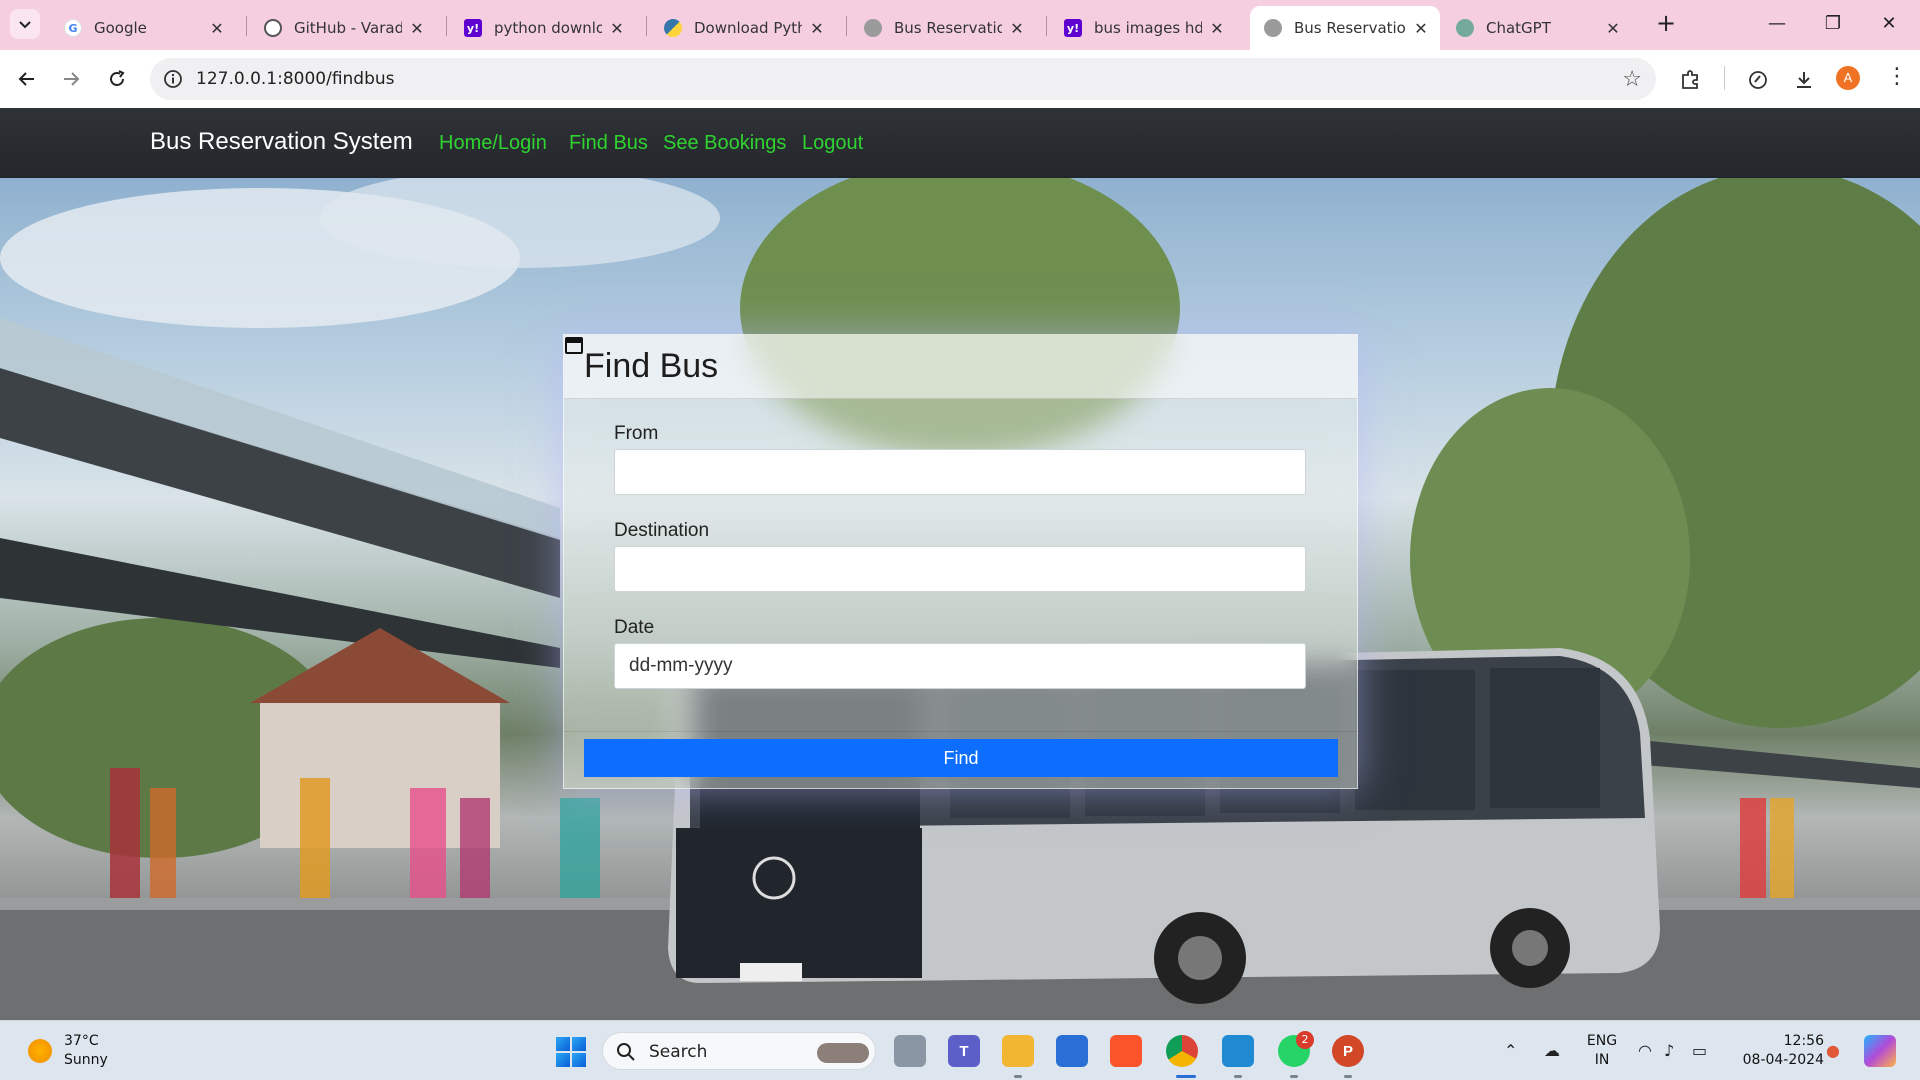 The image size is (1920, 1080). Describe the element at coordinates (173, 79) in the screenshot. I see `site-info-icon` at that location.